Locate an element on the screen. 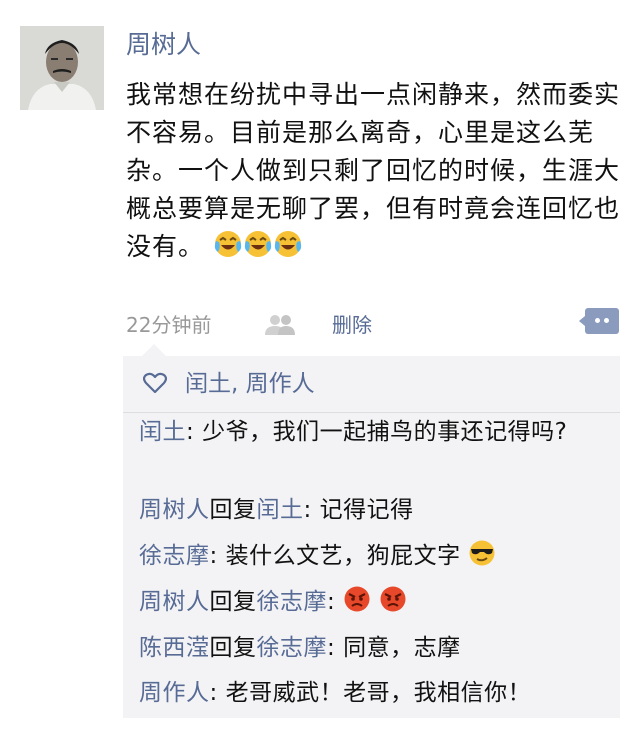 The width and height of the screenshot is (640, 742). comment-item: 周作人: 老哥威武！老哥，我相信你！ is located at coordinates (374, 693).